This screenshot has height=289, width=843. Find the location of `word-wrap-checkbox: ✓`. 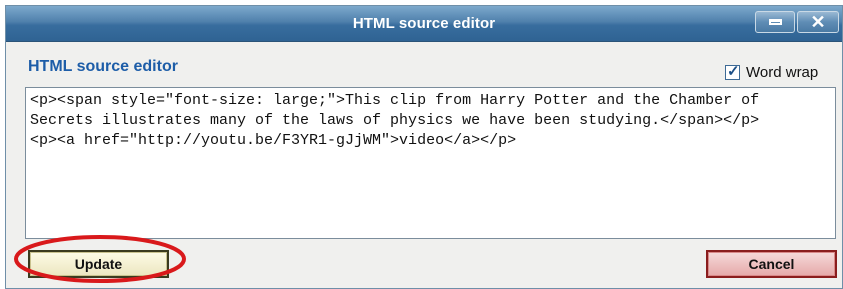

word-wrap-checkbox: ✓ is located at coordinates (732, 71).